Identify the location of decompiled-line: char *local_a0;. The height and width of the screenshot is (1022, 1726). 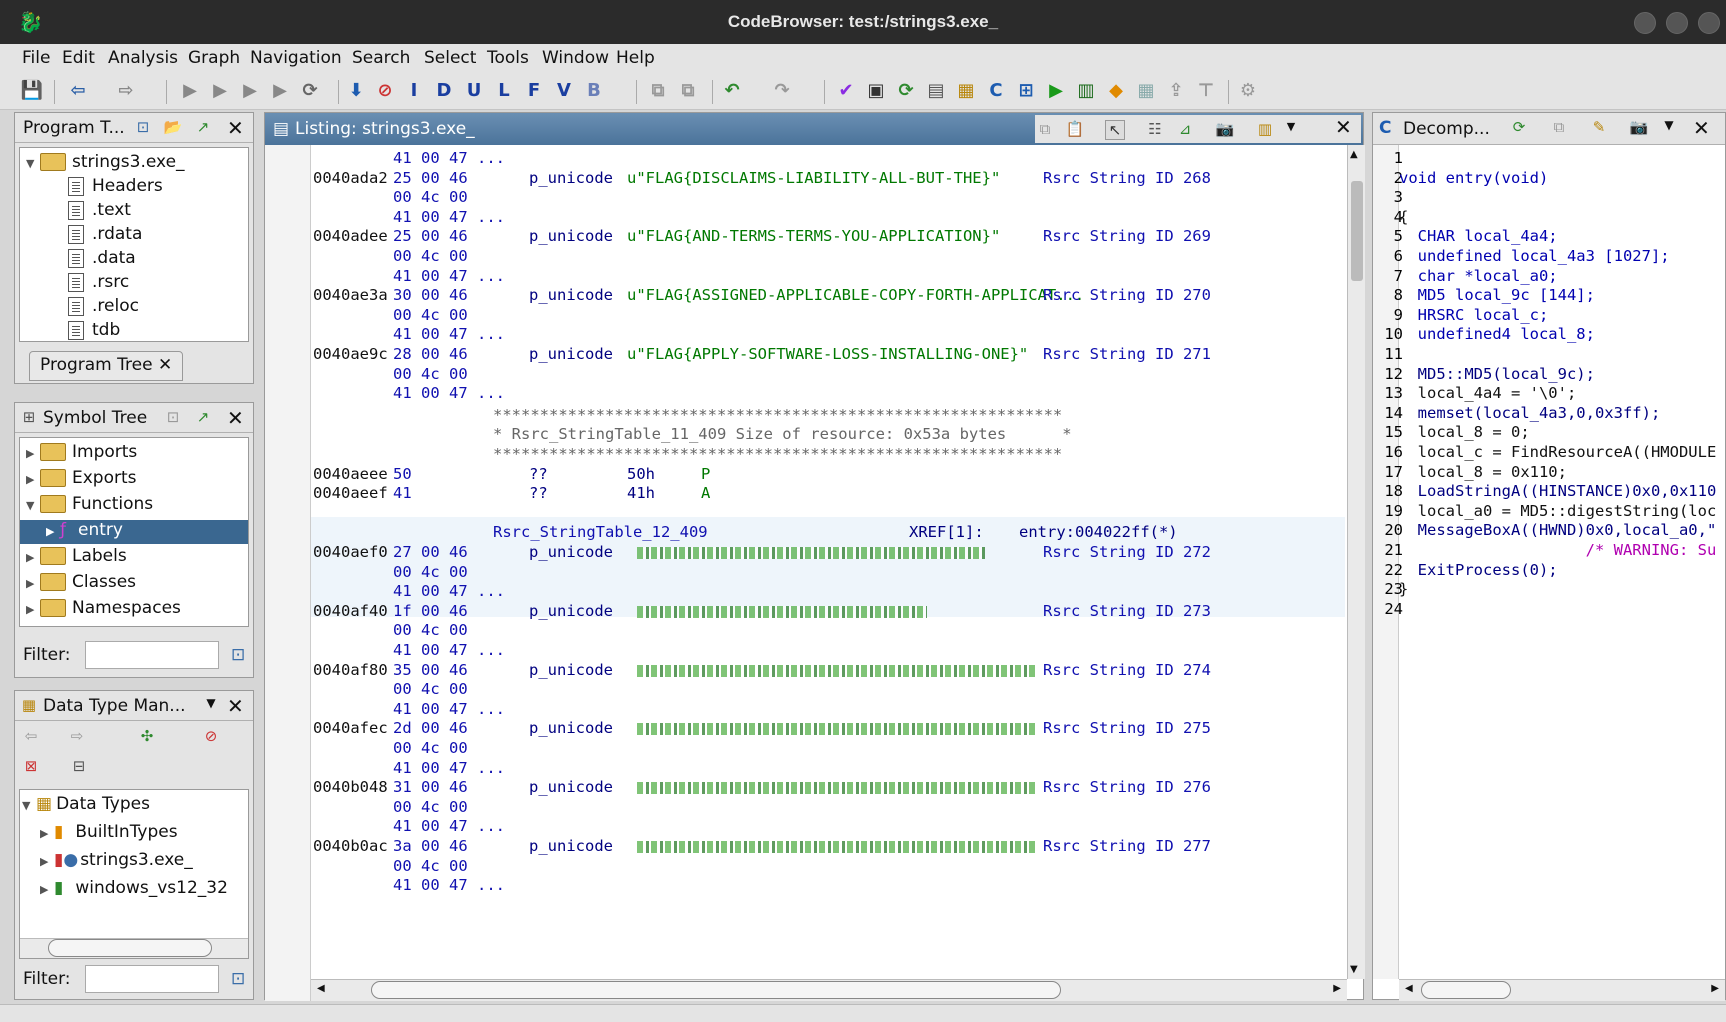
(1478, 276).